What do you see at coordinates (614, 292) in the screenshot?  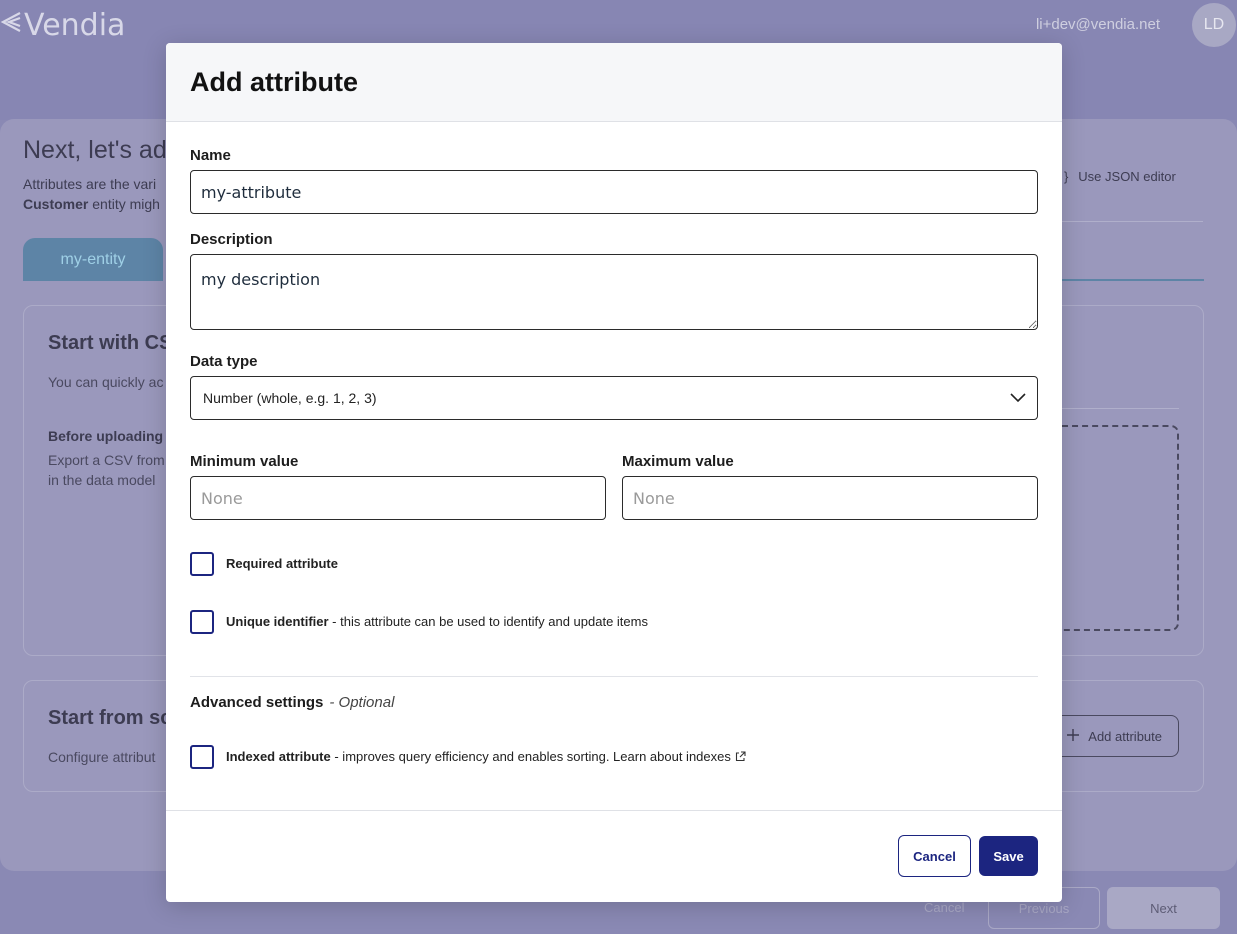 I see `description-textarea: my description` at bounding box center [614, 292].